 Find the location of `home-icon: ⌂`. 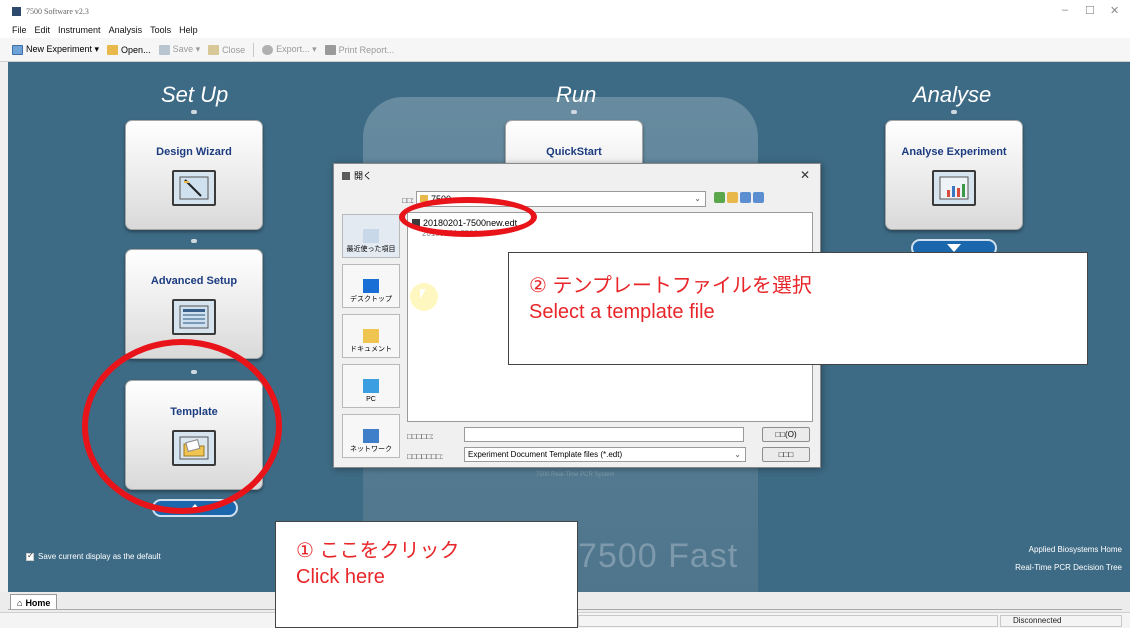

home-icon: ⌂ is located at coordinates (20, 602).